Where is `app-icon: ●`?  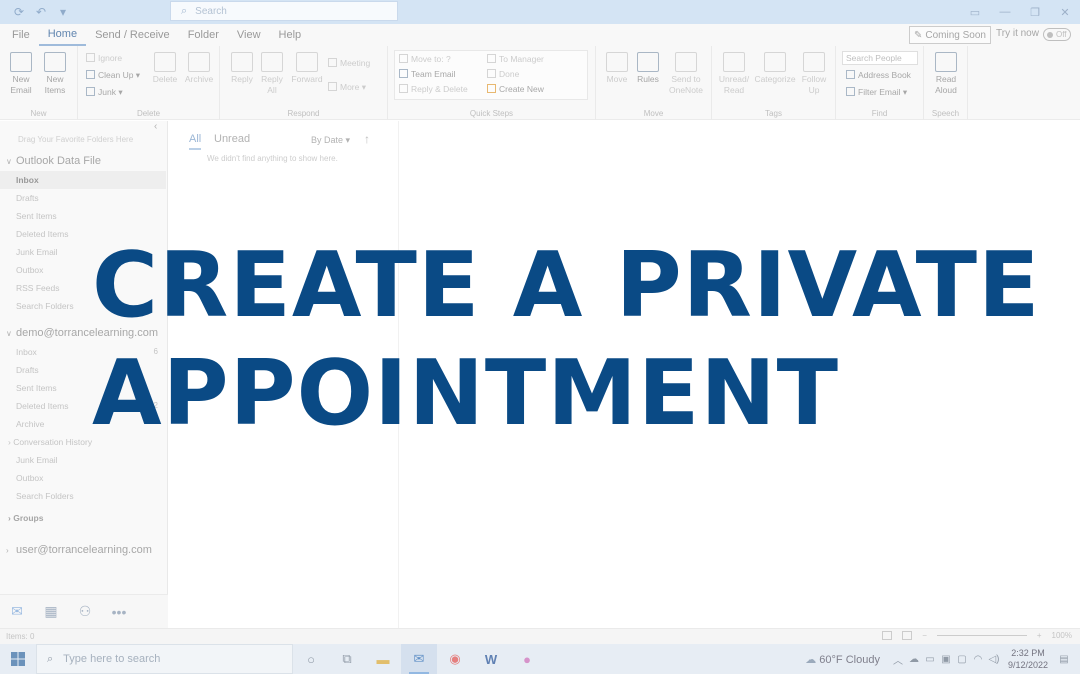 app-icon: ● is located at coordinates (527, 659).